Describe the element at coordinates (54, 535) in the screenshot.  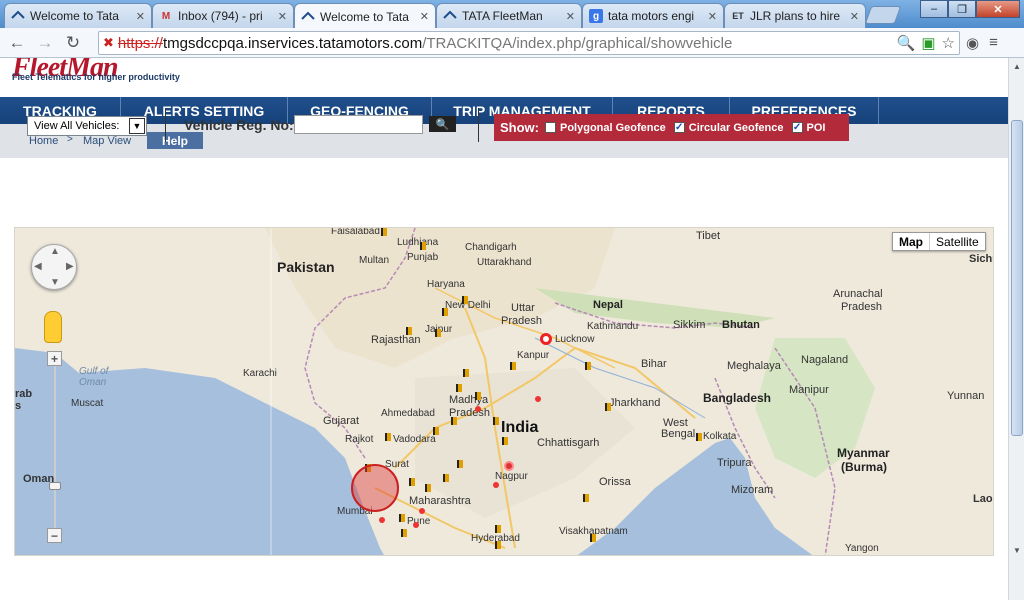
I see `zoom-out-button: −` at that location.